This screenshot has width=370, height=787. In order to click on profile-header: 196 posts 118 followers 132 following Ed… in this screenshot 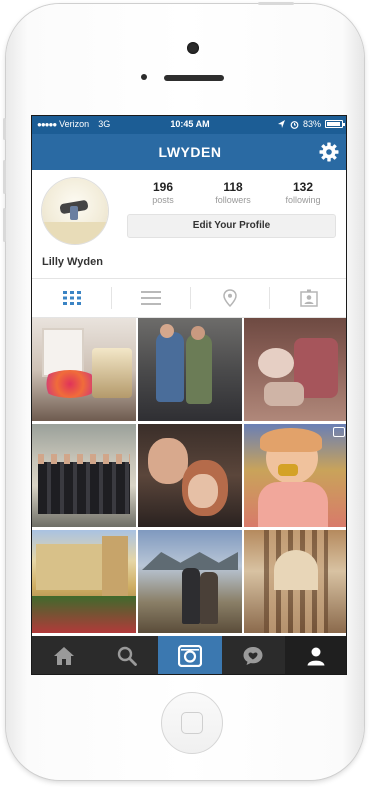, I will do `click(189, 224)`.